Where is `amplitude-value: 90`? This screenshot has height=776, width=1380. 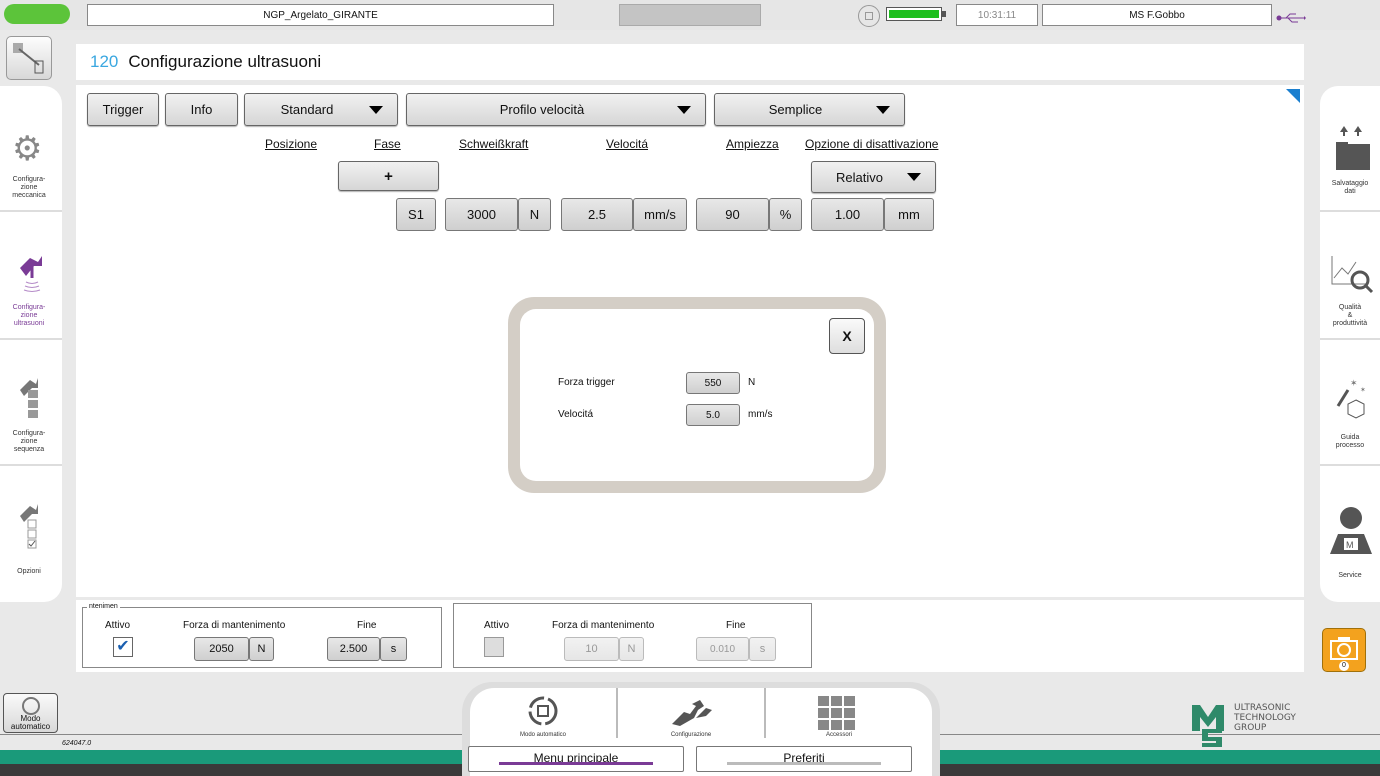
amplitude-value: 90 is located at coordinates (732, 214).